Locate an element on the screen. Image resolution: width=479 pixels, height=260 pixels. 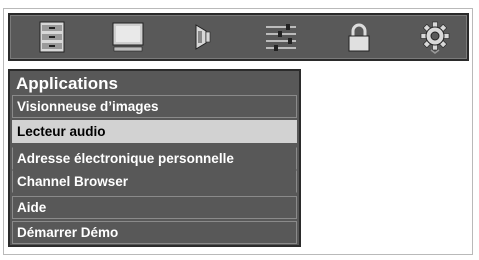
menu-item-start-demo: Démarrer Démo is located at coordinates (154, 232).